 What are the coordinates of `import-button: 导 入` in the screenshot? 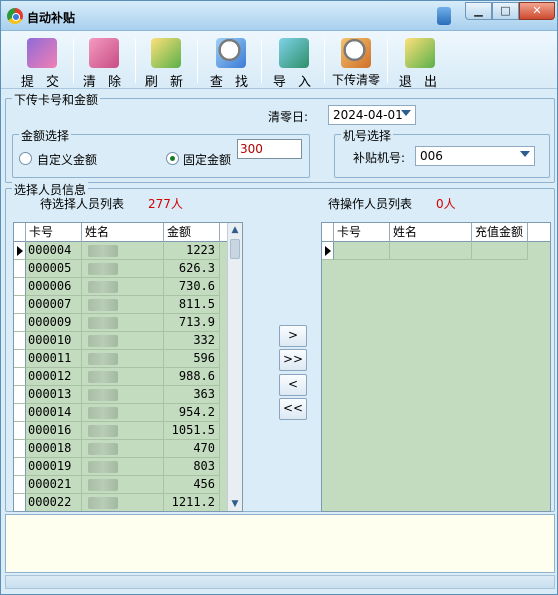 It's located at (294, 62).